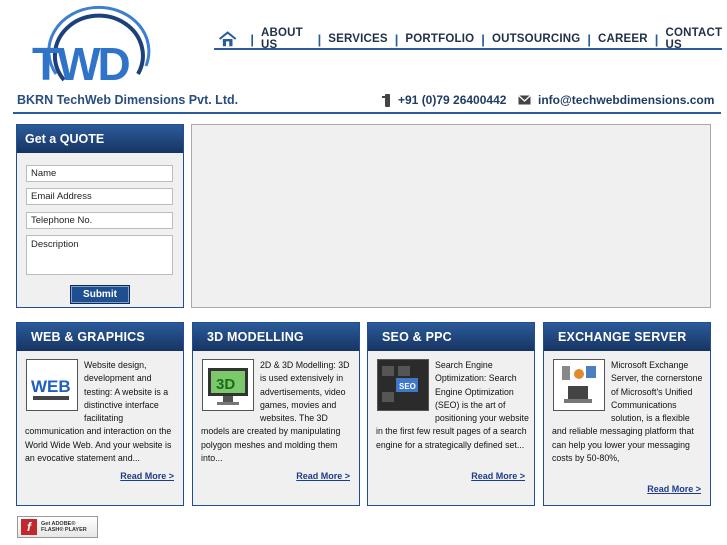  I want to click on nav-services: SERVICES, so click(358, 39).